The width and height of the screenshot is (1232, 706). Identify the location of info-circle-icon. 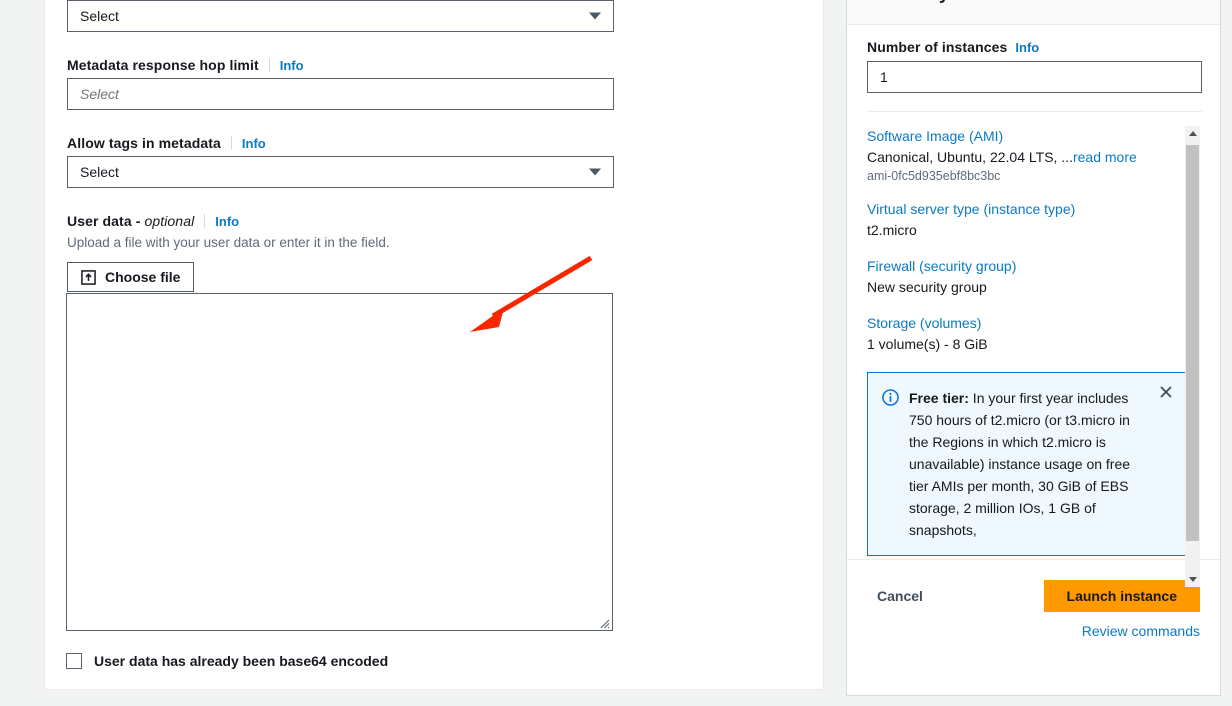
(890, 464).